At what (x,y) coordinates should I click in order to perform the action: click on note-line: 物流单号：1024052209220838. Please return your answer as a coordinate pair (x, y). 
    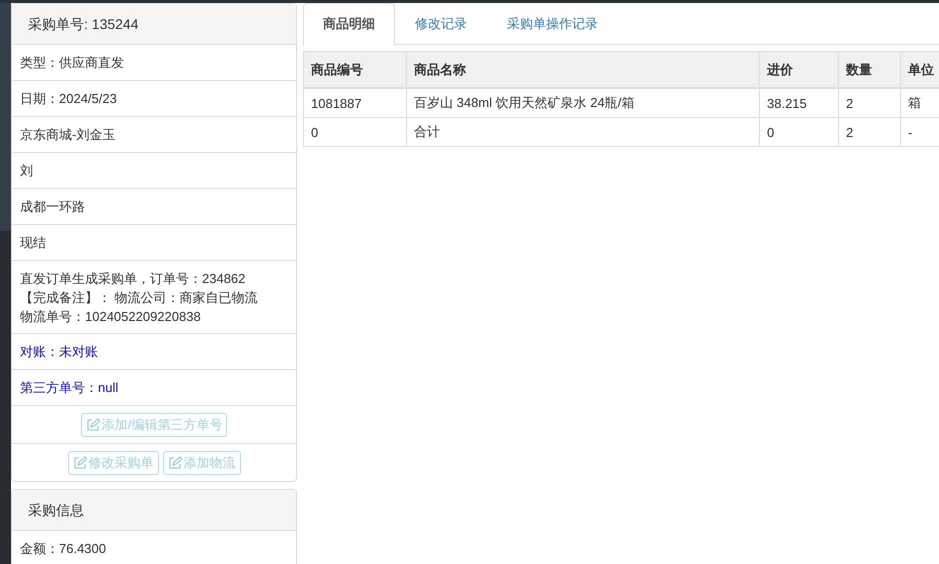
    Looking at the image, I should click on (111, 317).